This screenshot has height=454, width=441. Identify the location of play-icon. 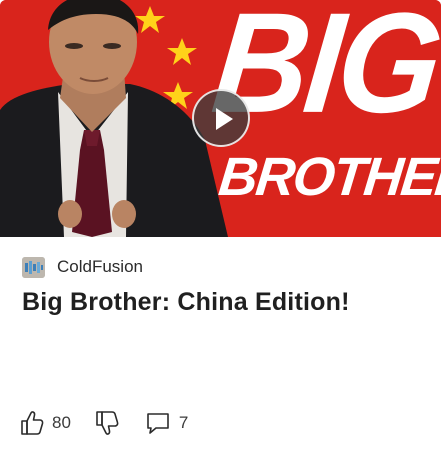
(224, 119).